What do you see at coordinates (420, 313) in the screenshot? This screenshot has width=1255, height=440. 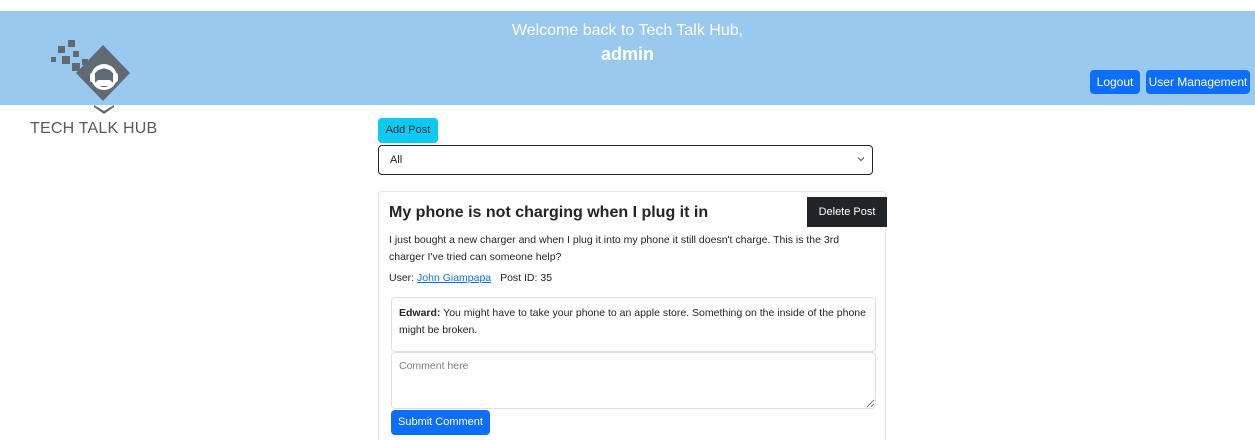 I see `comment-author: Edward:` at bounding box center [420, 313].